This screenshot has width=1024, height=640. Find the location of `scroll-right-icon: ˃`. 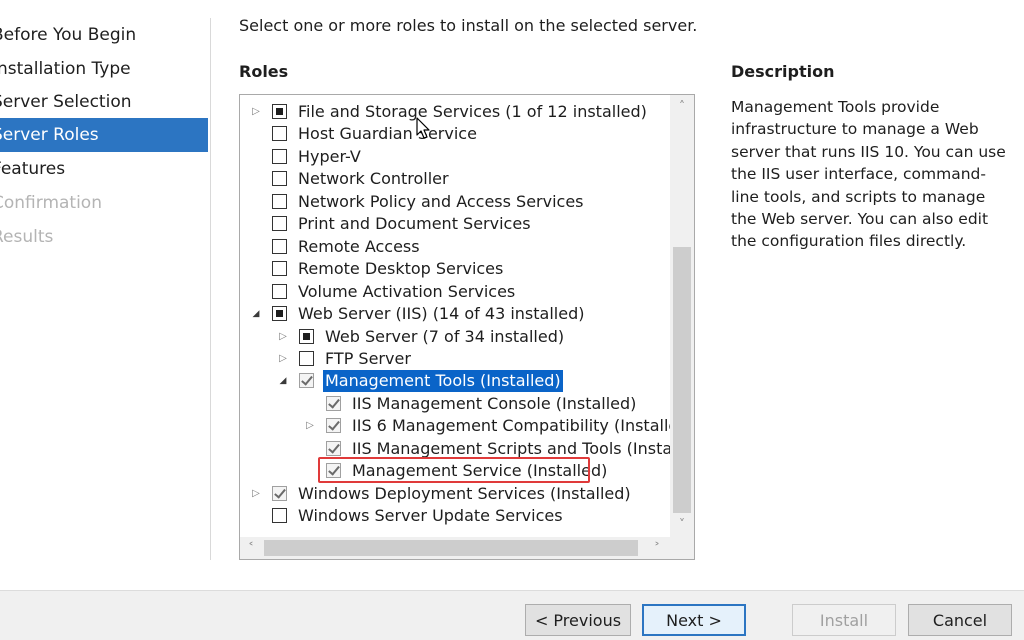

scroll-right-icon: ˃ is located at coordinates (657, 548).